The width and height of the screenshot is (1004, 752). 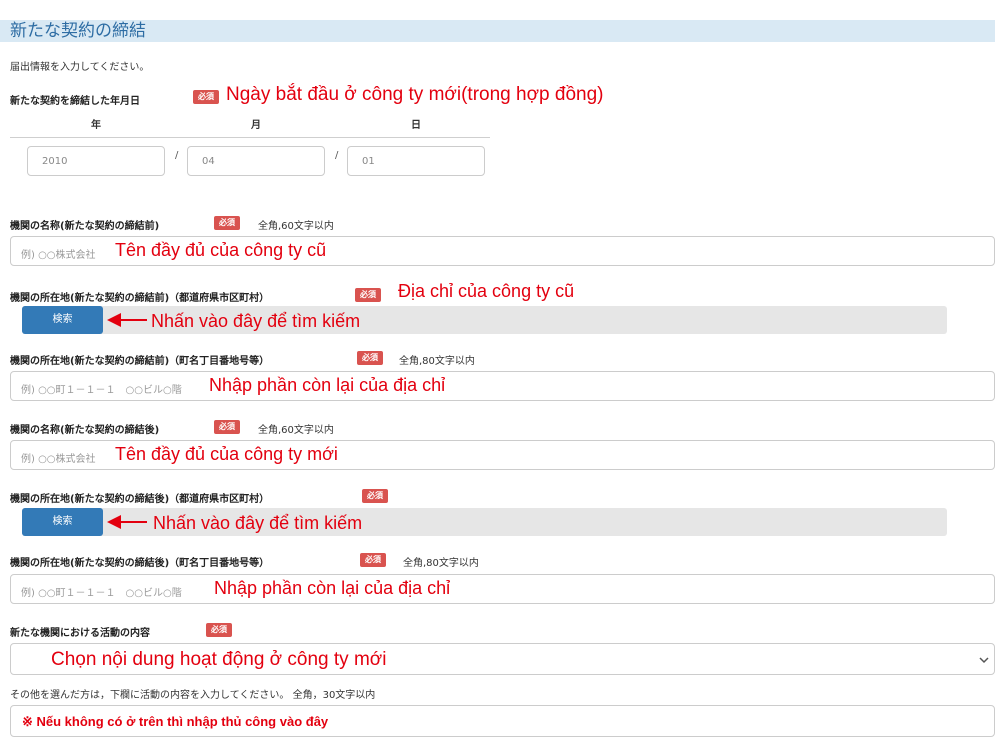 What do you see at coordinates (256, 321) in the screenshot?
I see `old-search-annotation: Nhấn vào đây để tìm kiếm` at bounding box center [256, 321].